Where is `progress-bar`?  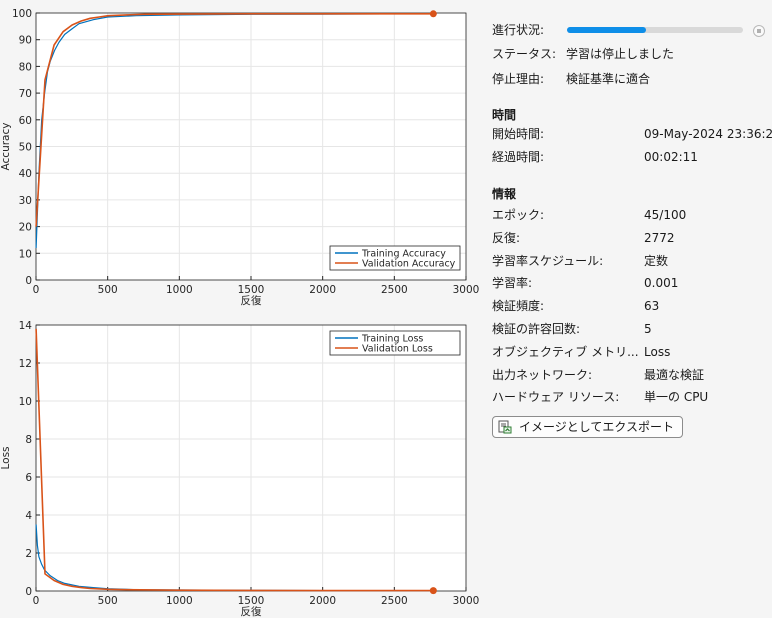
progress-bar is located at coordinates (655, 30).